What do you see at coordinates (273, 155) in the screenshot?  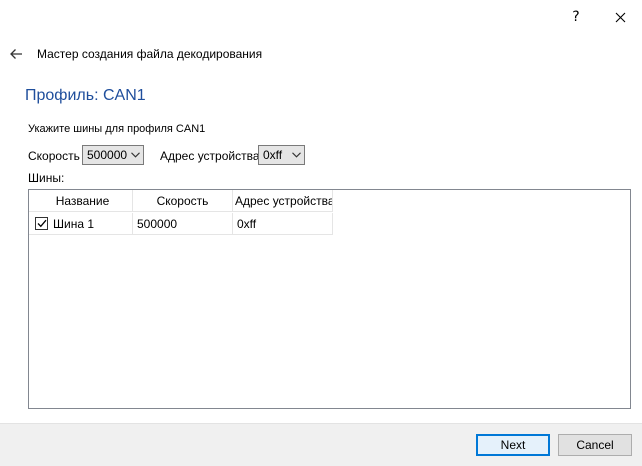 I see `address-select-value: 0xff` at bounding box center [273, 155].